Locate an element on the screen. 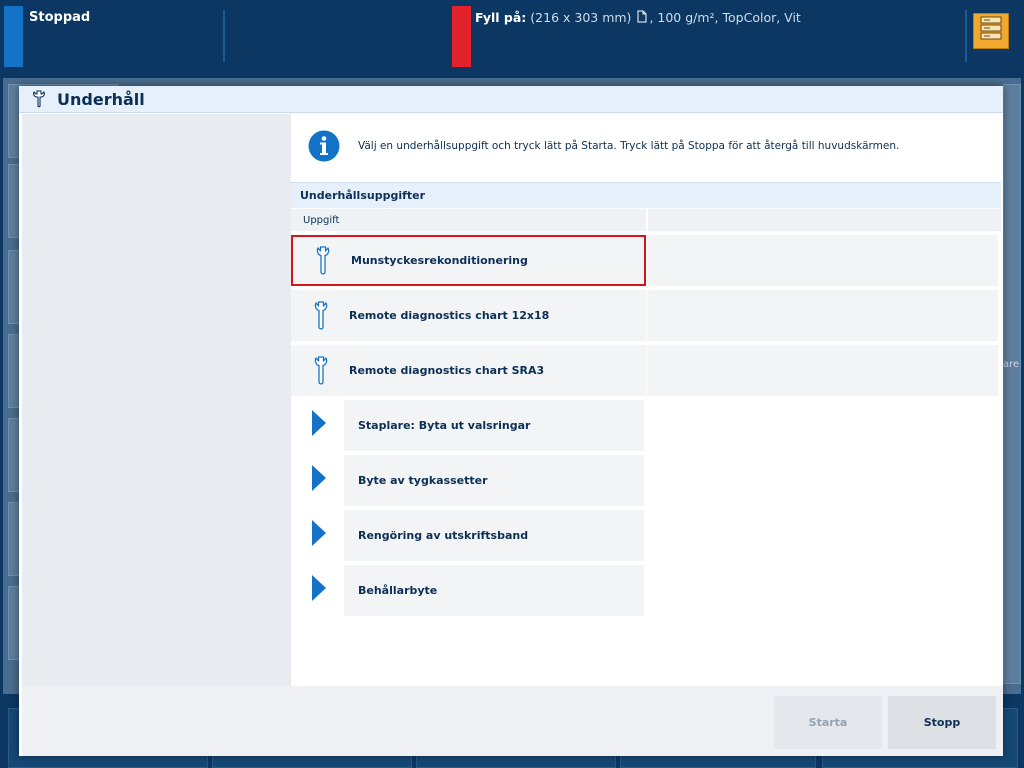  document-icon is located at coordinates (642, 18).